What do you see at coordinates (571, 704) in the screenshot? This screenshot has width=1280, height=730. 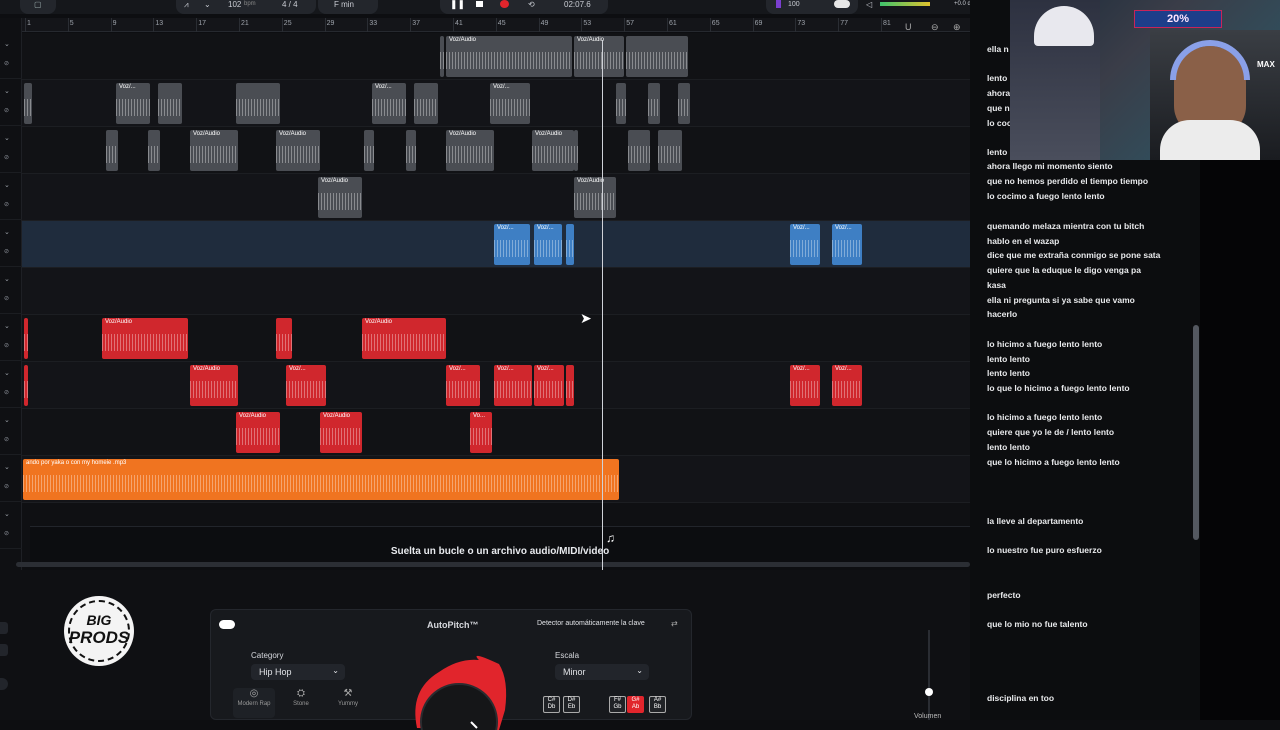 I see `key-button: D# Eb` at bounding box center [571, 704].